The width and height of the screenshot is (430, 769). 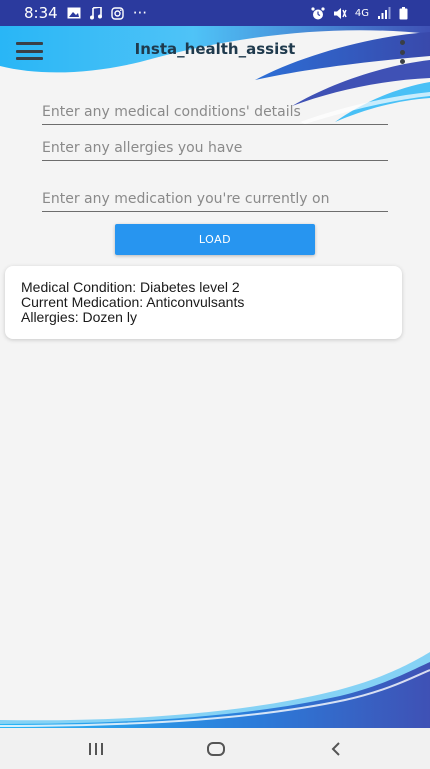 I want to click on overflow-menu-icon, so click(x=402, y=52).